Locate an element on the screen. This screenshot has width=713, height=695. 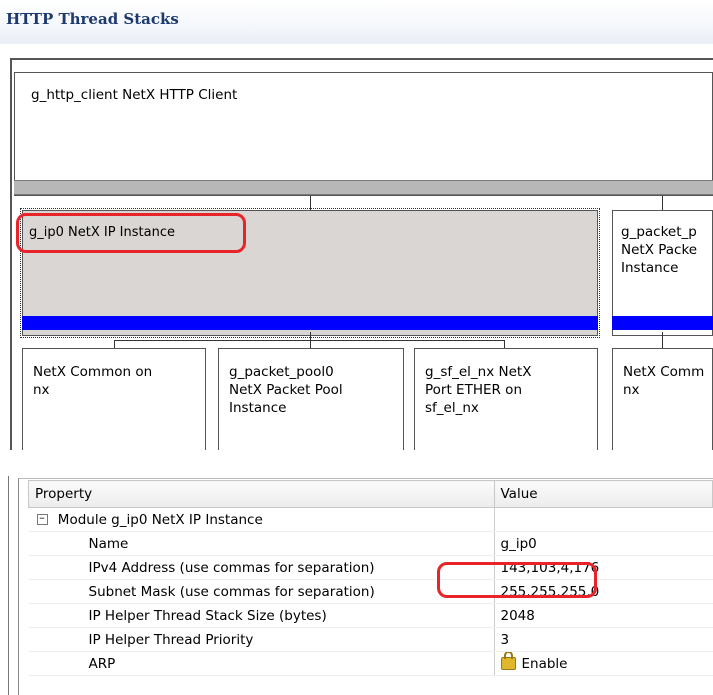
stack-sf-el-nx-label: g_sf_el_nx NetX Port ETHER on sf_el_nx is located at coordinates (478, 390).